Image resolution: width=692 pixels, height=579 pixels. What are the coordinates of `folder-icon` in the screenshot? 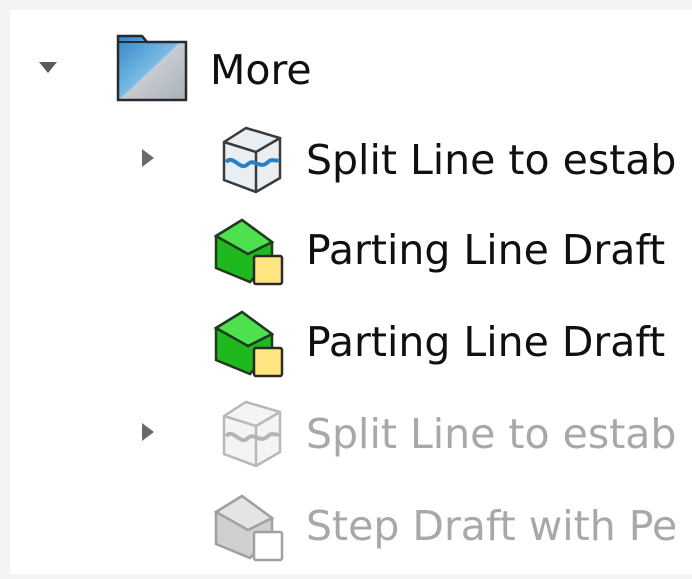 It's located at (152, 68).